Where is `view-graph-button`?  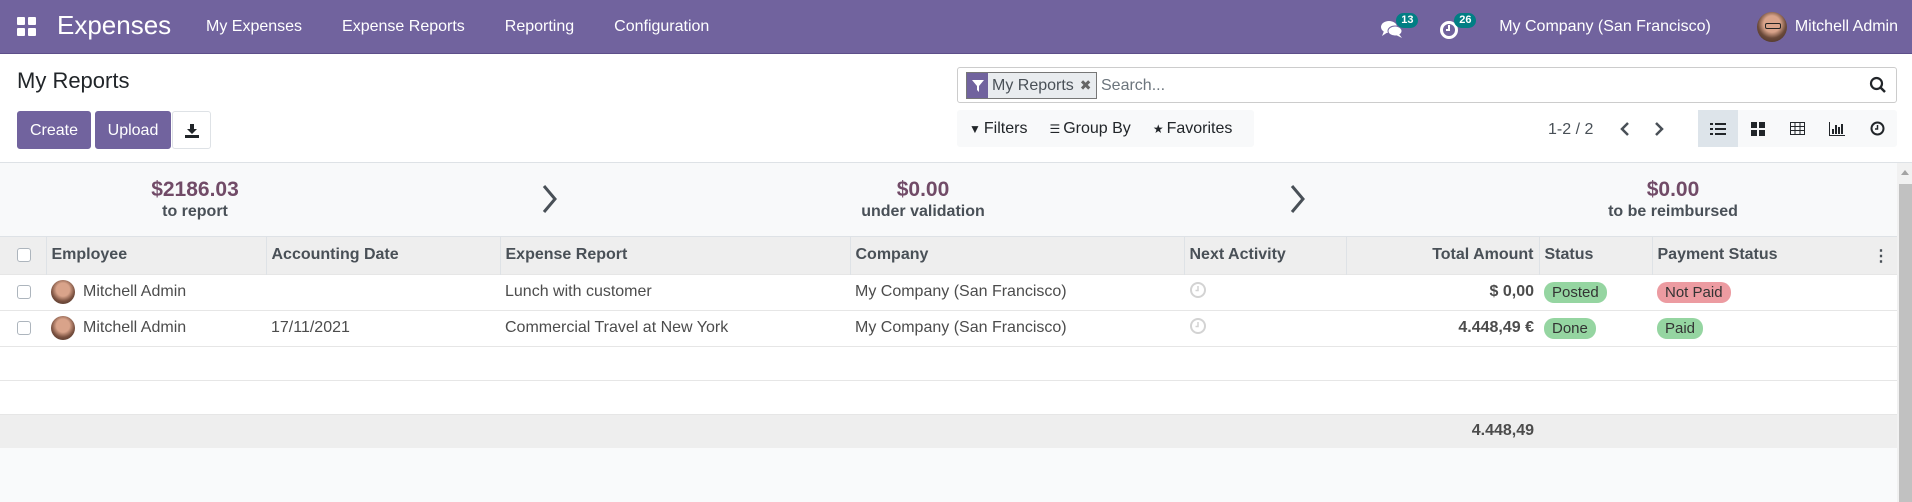 view-graph-button is located at coordinates (1837, 128).